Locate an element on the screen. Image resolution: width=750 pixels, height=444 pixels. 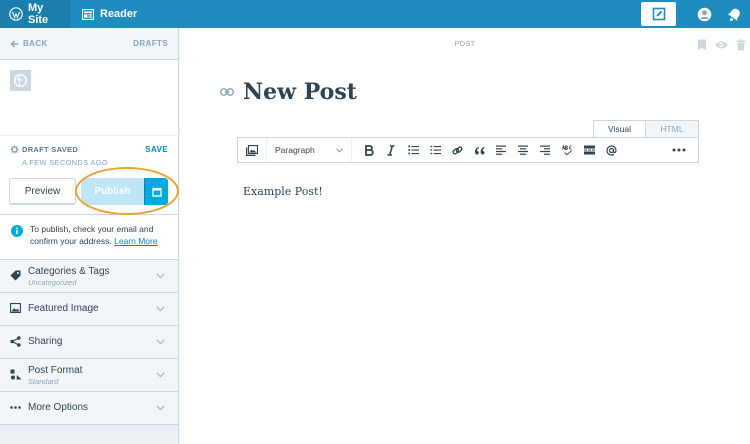
reader-label: Reader is located at coordinates (119, 14).